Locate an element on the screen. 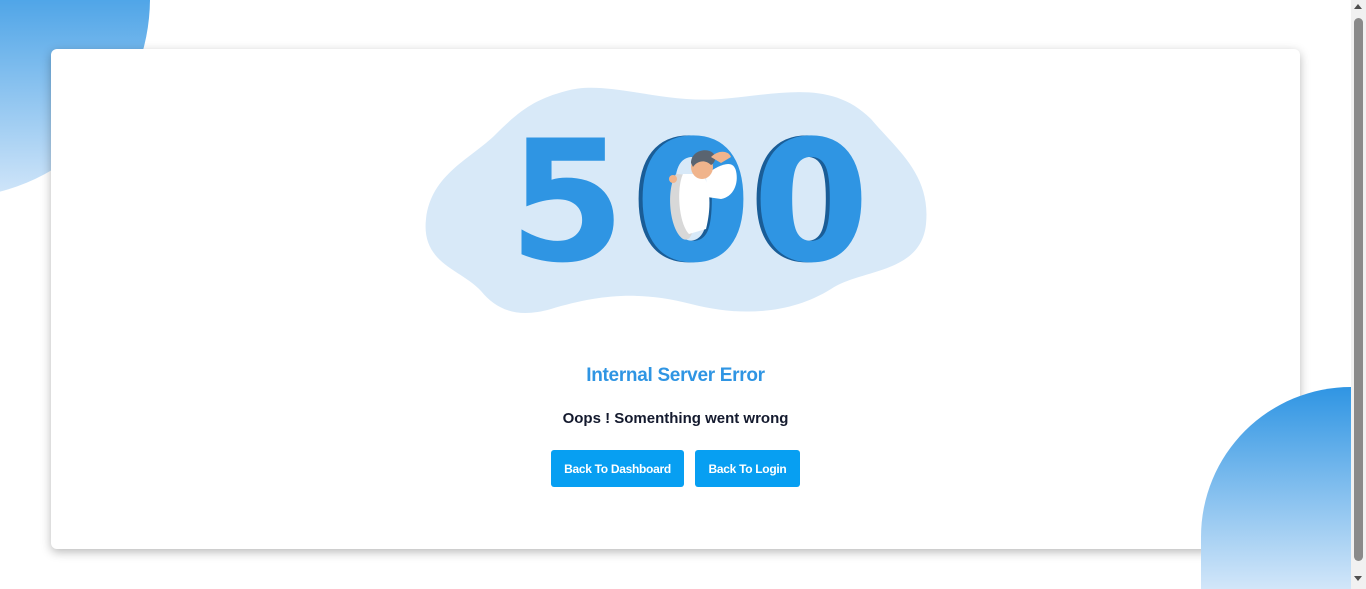 The image size is (1366, 589). action-buttons: Back To Dashboard Back To Login is located at coordinates (675, 468).